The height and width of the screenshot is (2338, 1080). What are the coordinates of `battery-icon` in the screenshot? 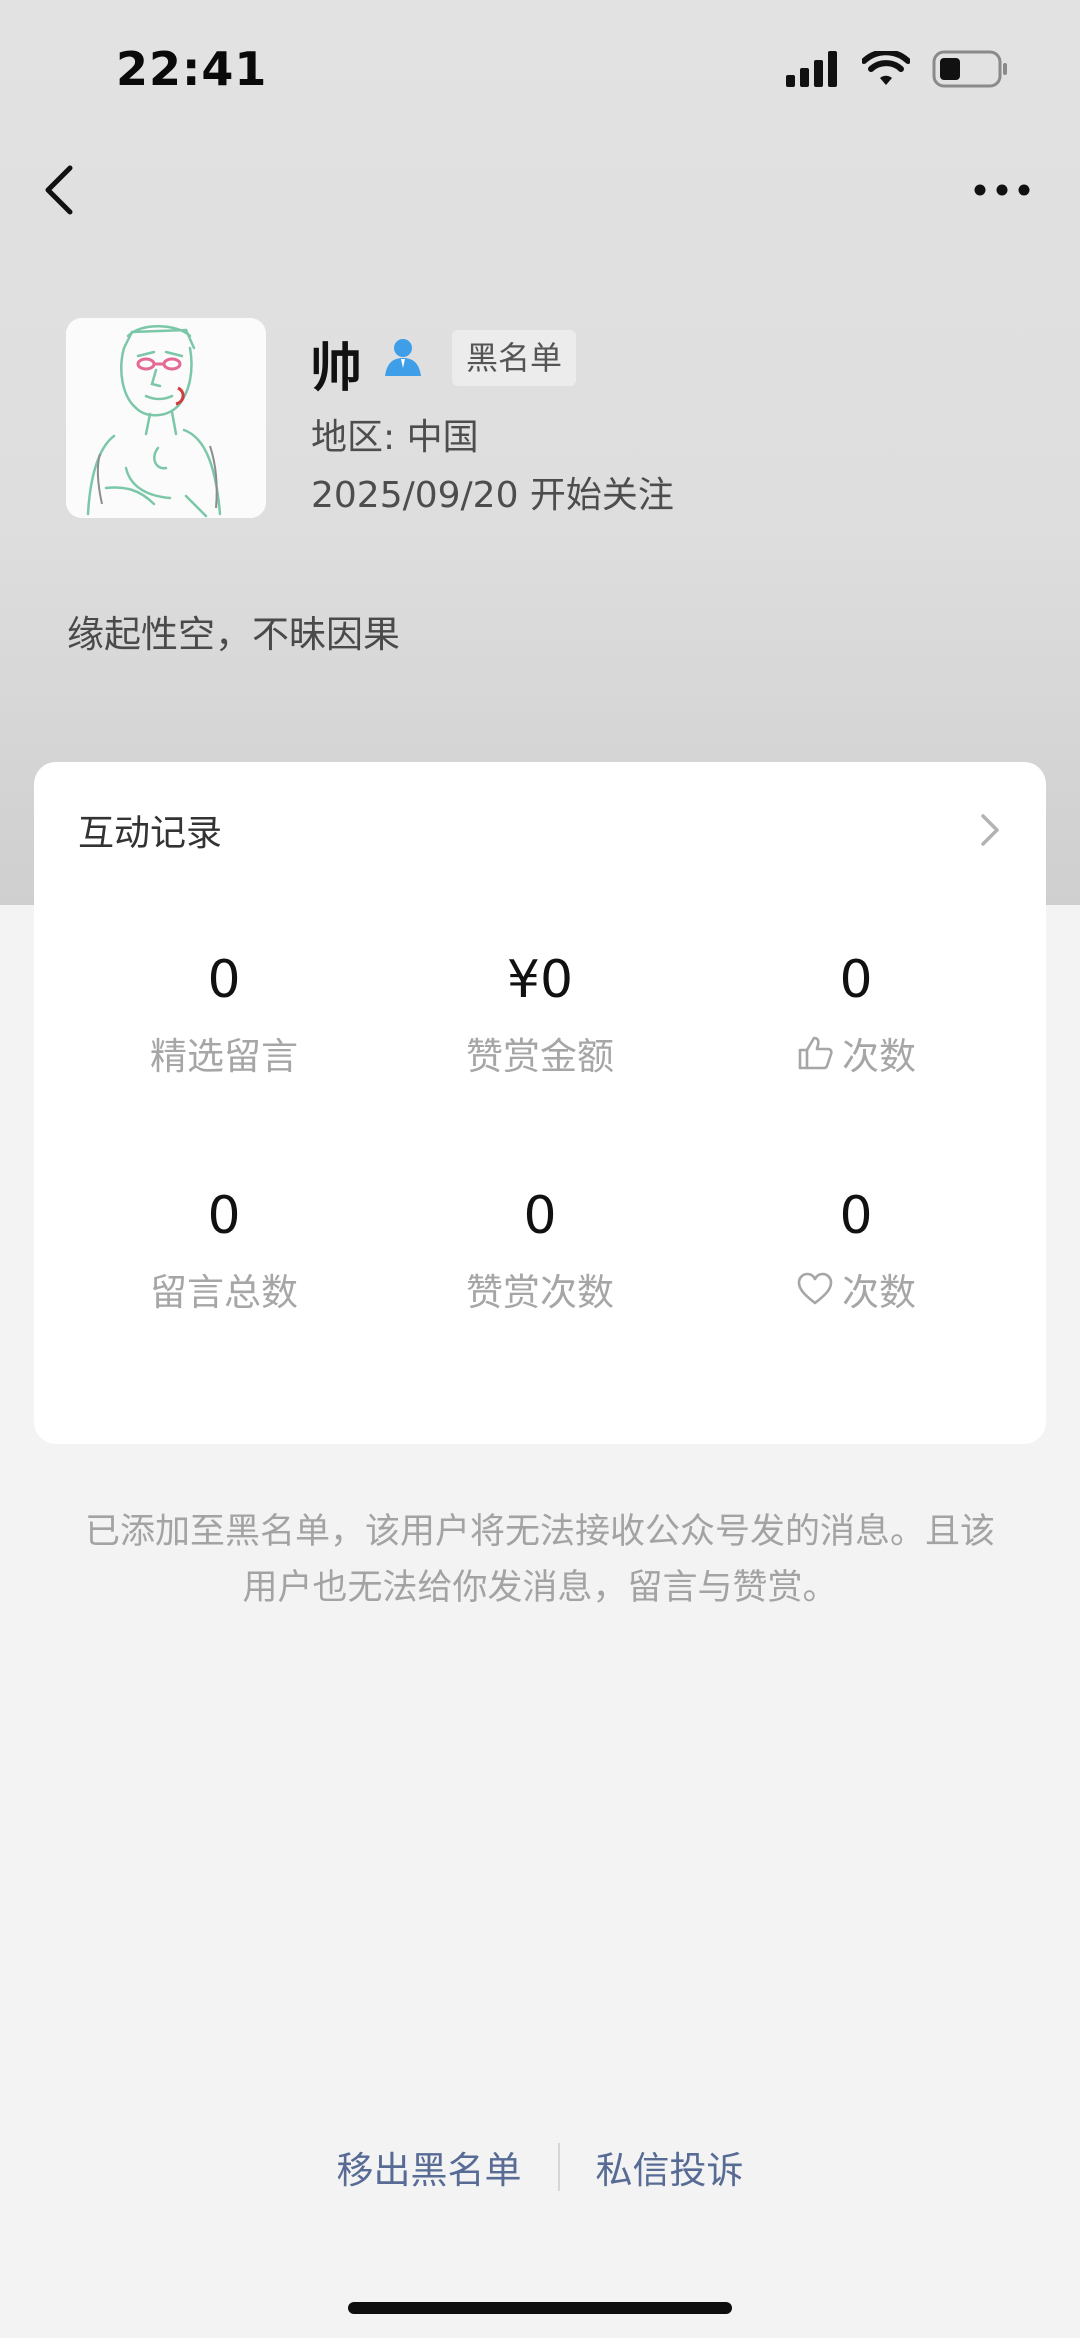 It's located at (969, 69).